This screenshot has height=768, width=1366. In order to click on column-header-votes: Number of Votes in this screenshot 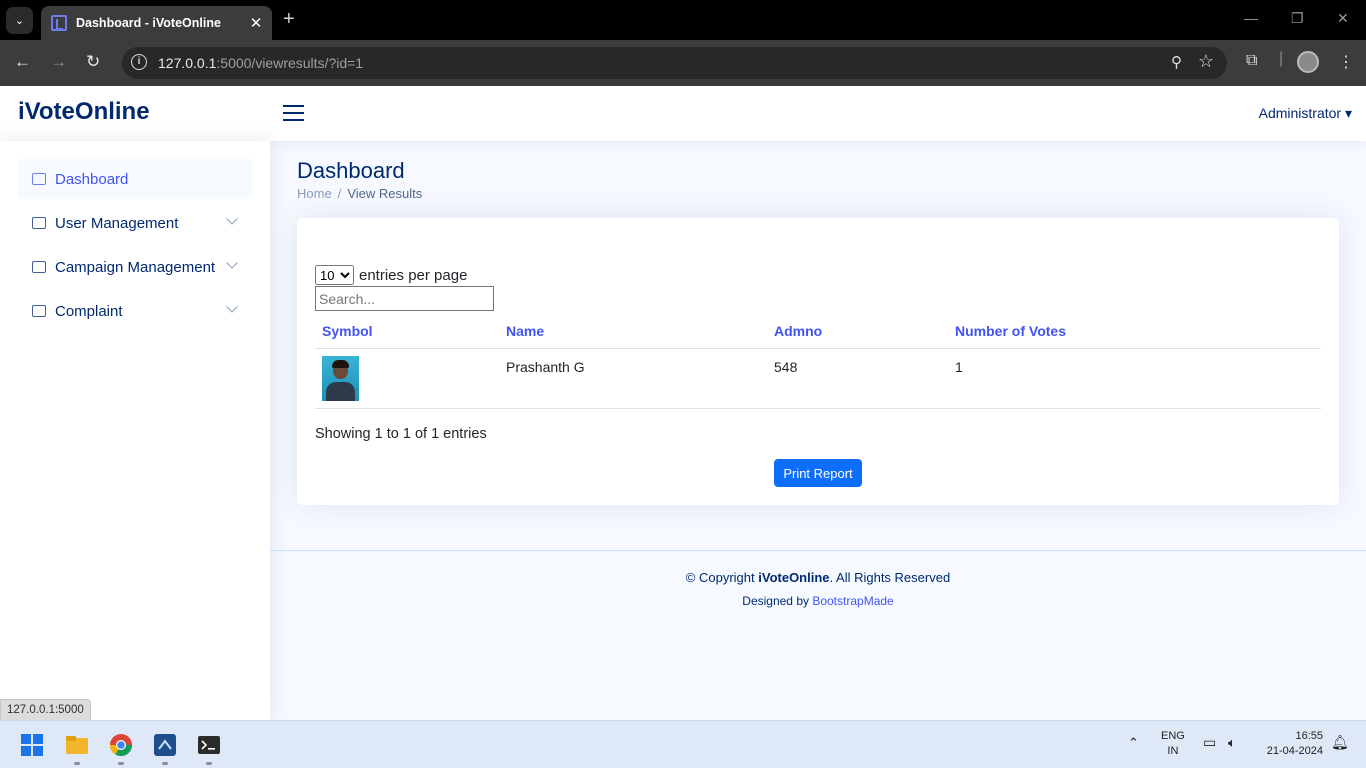, I will do `click(1134, 331)`.